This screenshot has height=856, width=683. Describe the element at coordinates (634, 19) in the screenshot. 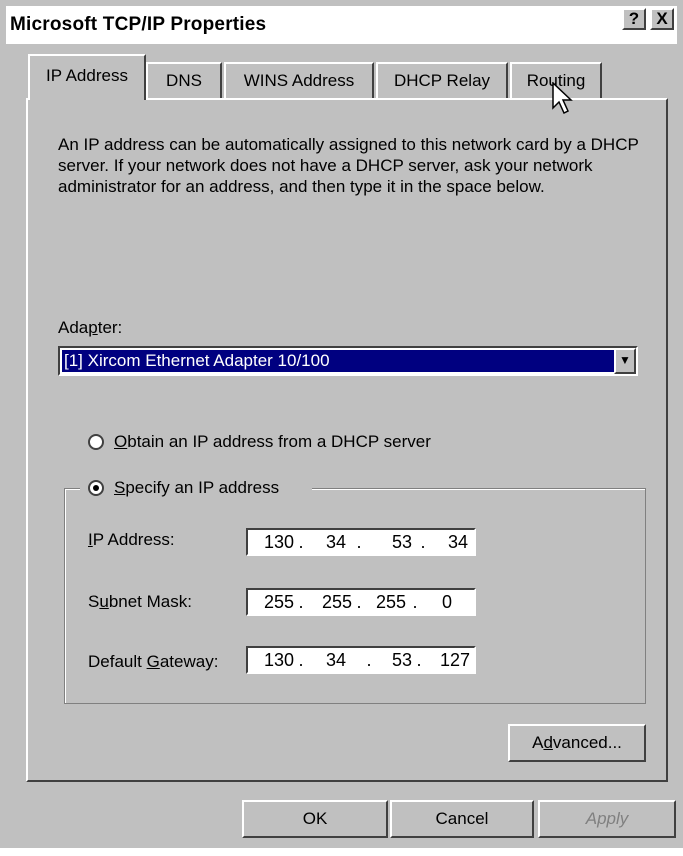

I see `help-button: ?` at that location.